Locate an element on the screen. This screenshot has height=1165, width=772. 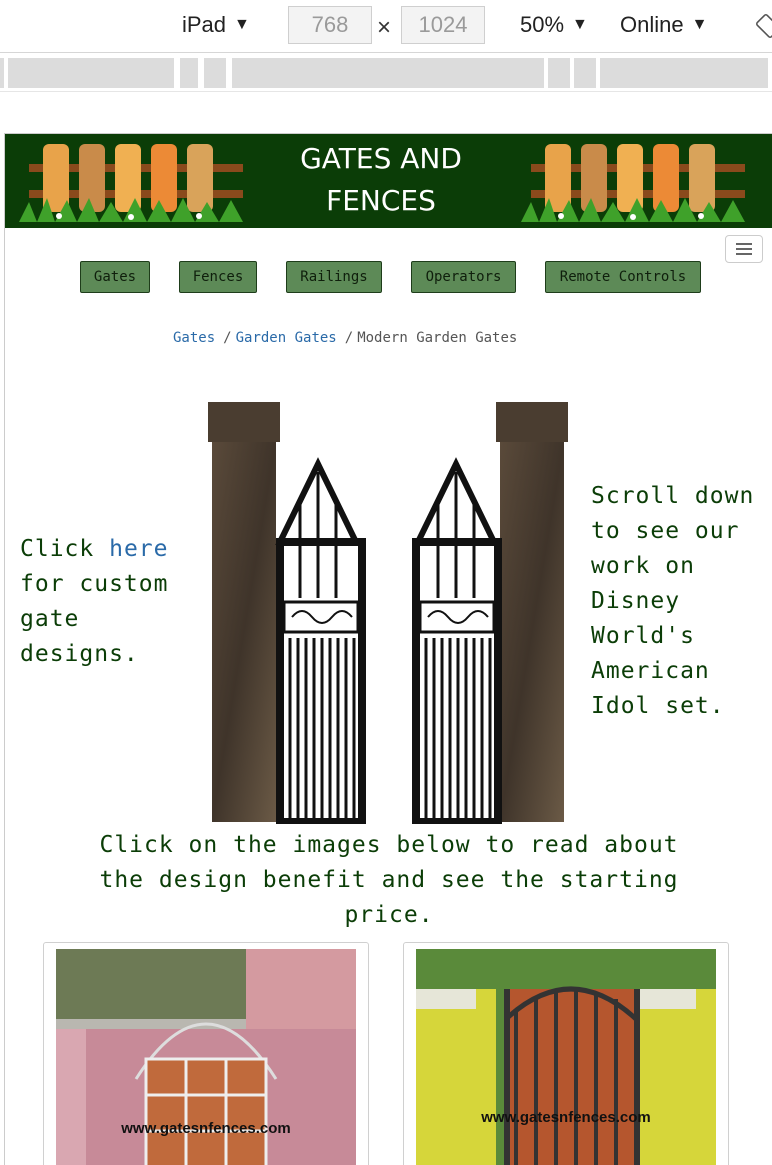
hamburger-menu-button is located at coordinates (744, 249).